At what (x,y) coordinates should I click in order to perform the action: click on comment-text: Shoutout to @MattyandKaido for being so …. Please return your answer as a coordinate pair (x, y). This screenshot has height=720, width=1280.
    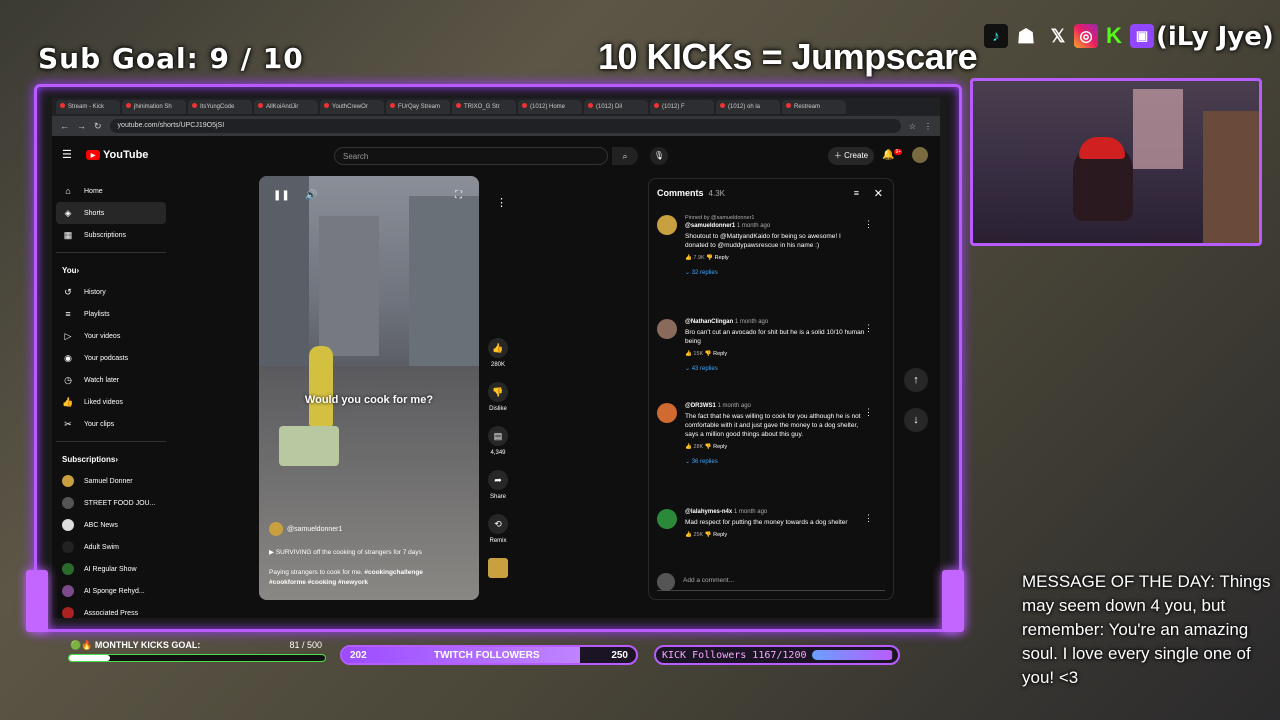
    Looking at the image, I should click on (763, 241).